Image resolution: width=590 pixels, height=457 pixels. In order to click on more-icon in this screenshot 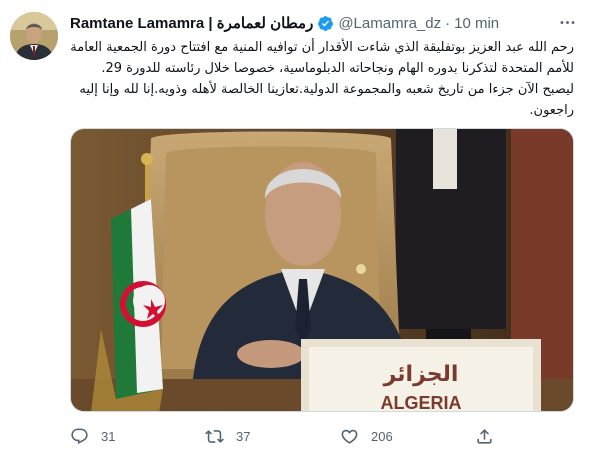, I will do `click(567, 22)`.